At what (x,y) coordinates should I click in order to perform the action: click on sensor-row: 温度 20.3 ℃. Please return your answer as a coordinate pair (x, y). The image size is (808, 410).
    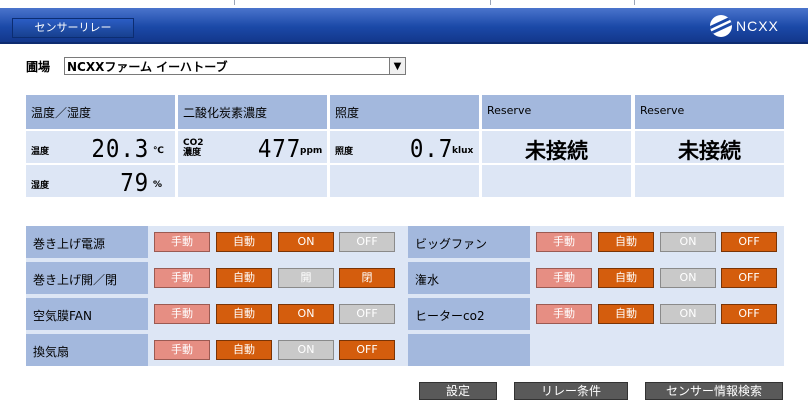
    Looking at the image, I should click on (100, 147).